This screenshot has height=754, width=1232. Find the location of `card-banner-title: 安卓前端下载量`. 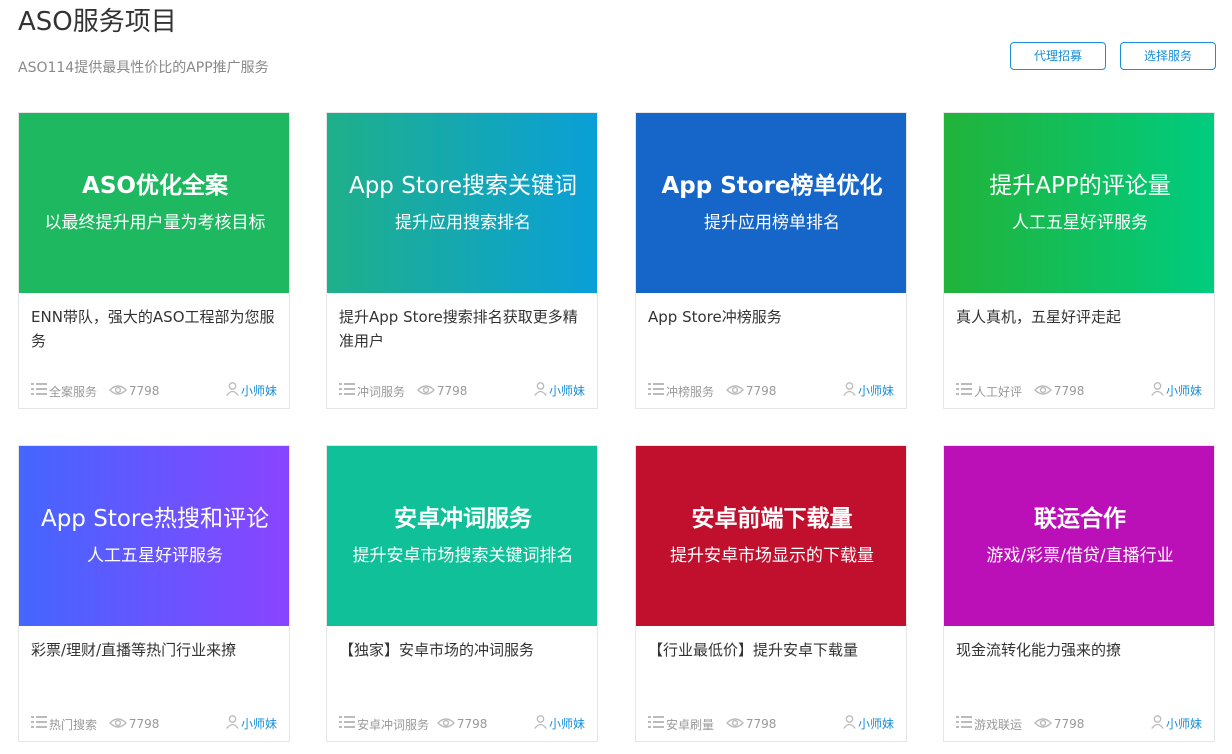

card-banner-title: 安卓前端下载量 is located at coordinates (772, 519).